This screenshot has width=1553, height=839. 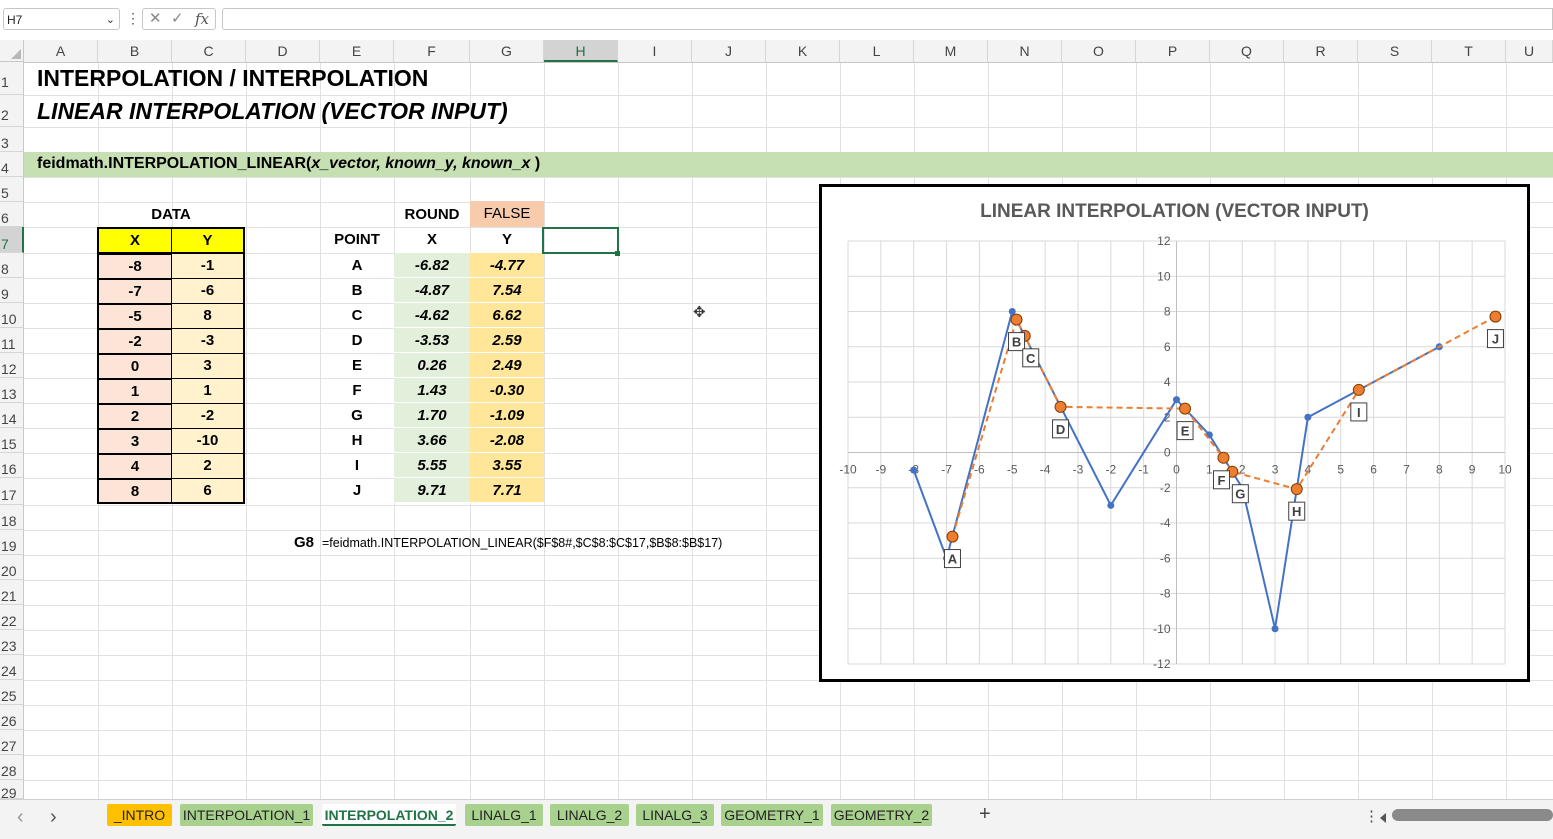 I want to click on column-header-m: M, so click(x=951, y=51).